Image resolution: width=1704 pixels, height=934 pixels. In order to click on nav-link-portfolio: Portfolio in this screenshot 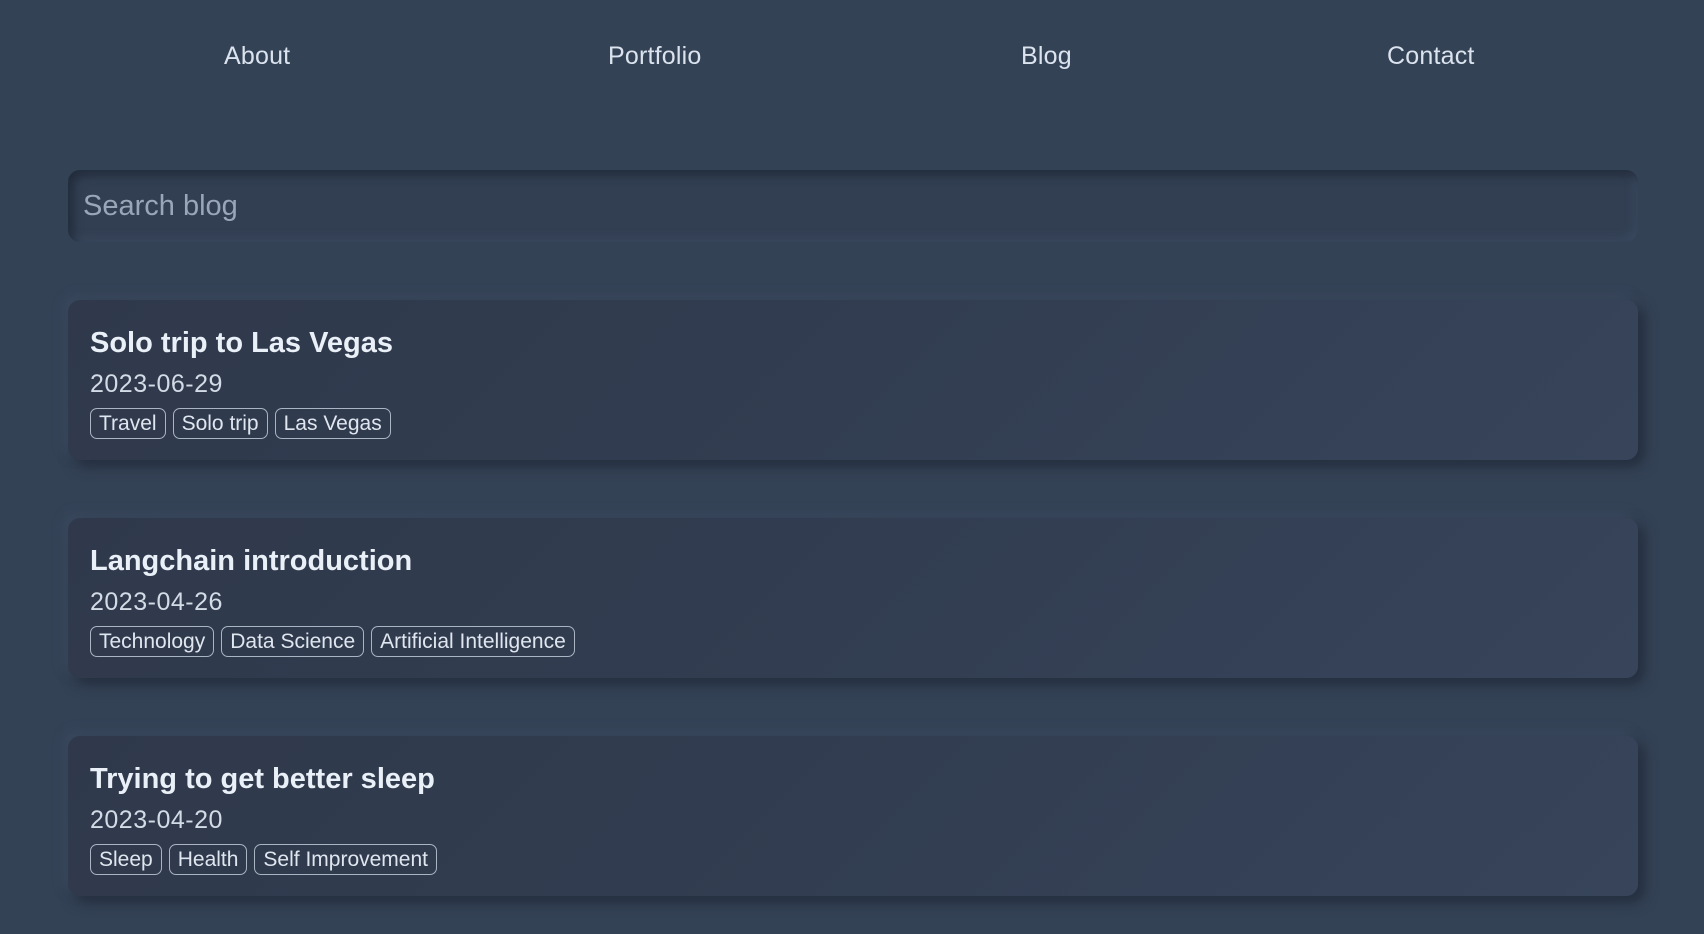, I will do `click(655, 56)`.